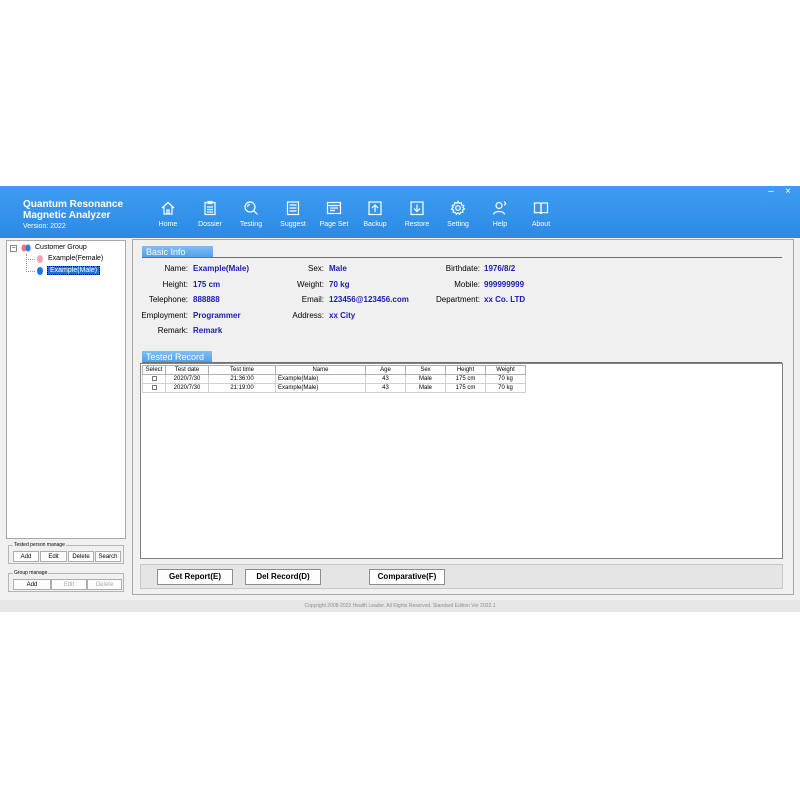 This screenshot has height=800, width=800. Describe the element at coordinates (320, 370) in the screenshot. I see `col-name: Name` at that location.